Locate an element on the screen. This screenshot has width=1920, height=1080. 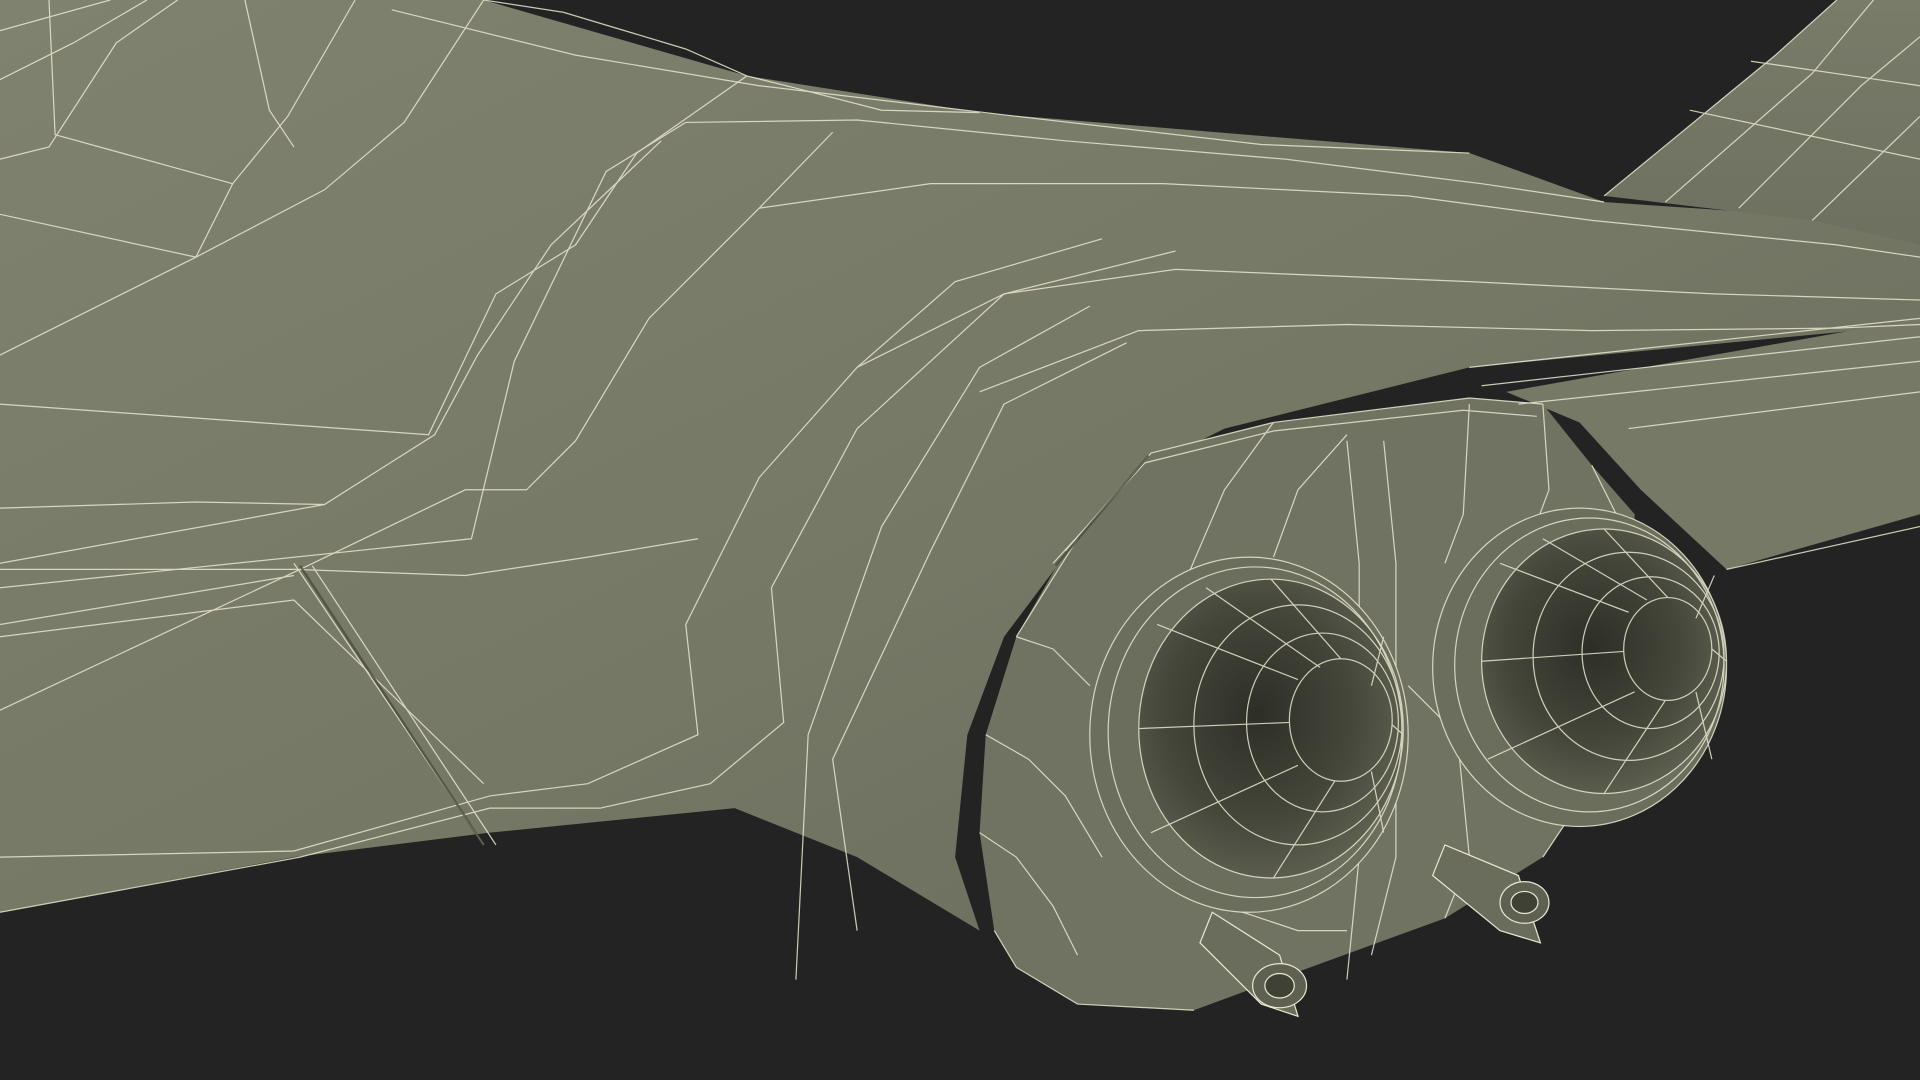
right-exhaust-nozzle is located at coordinates (1580, 667).